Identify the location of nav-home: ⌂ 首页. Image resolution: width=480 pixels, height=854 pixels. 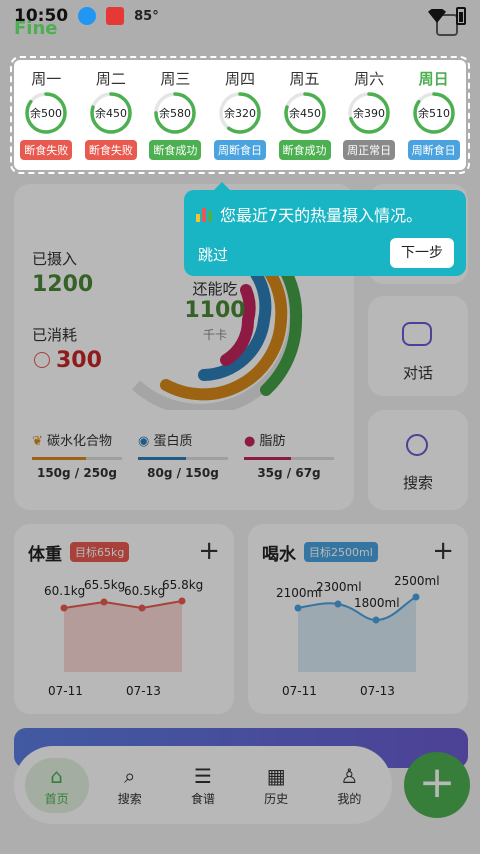
(56, 785).